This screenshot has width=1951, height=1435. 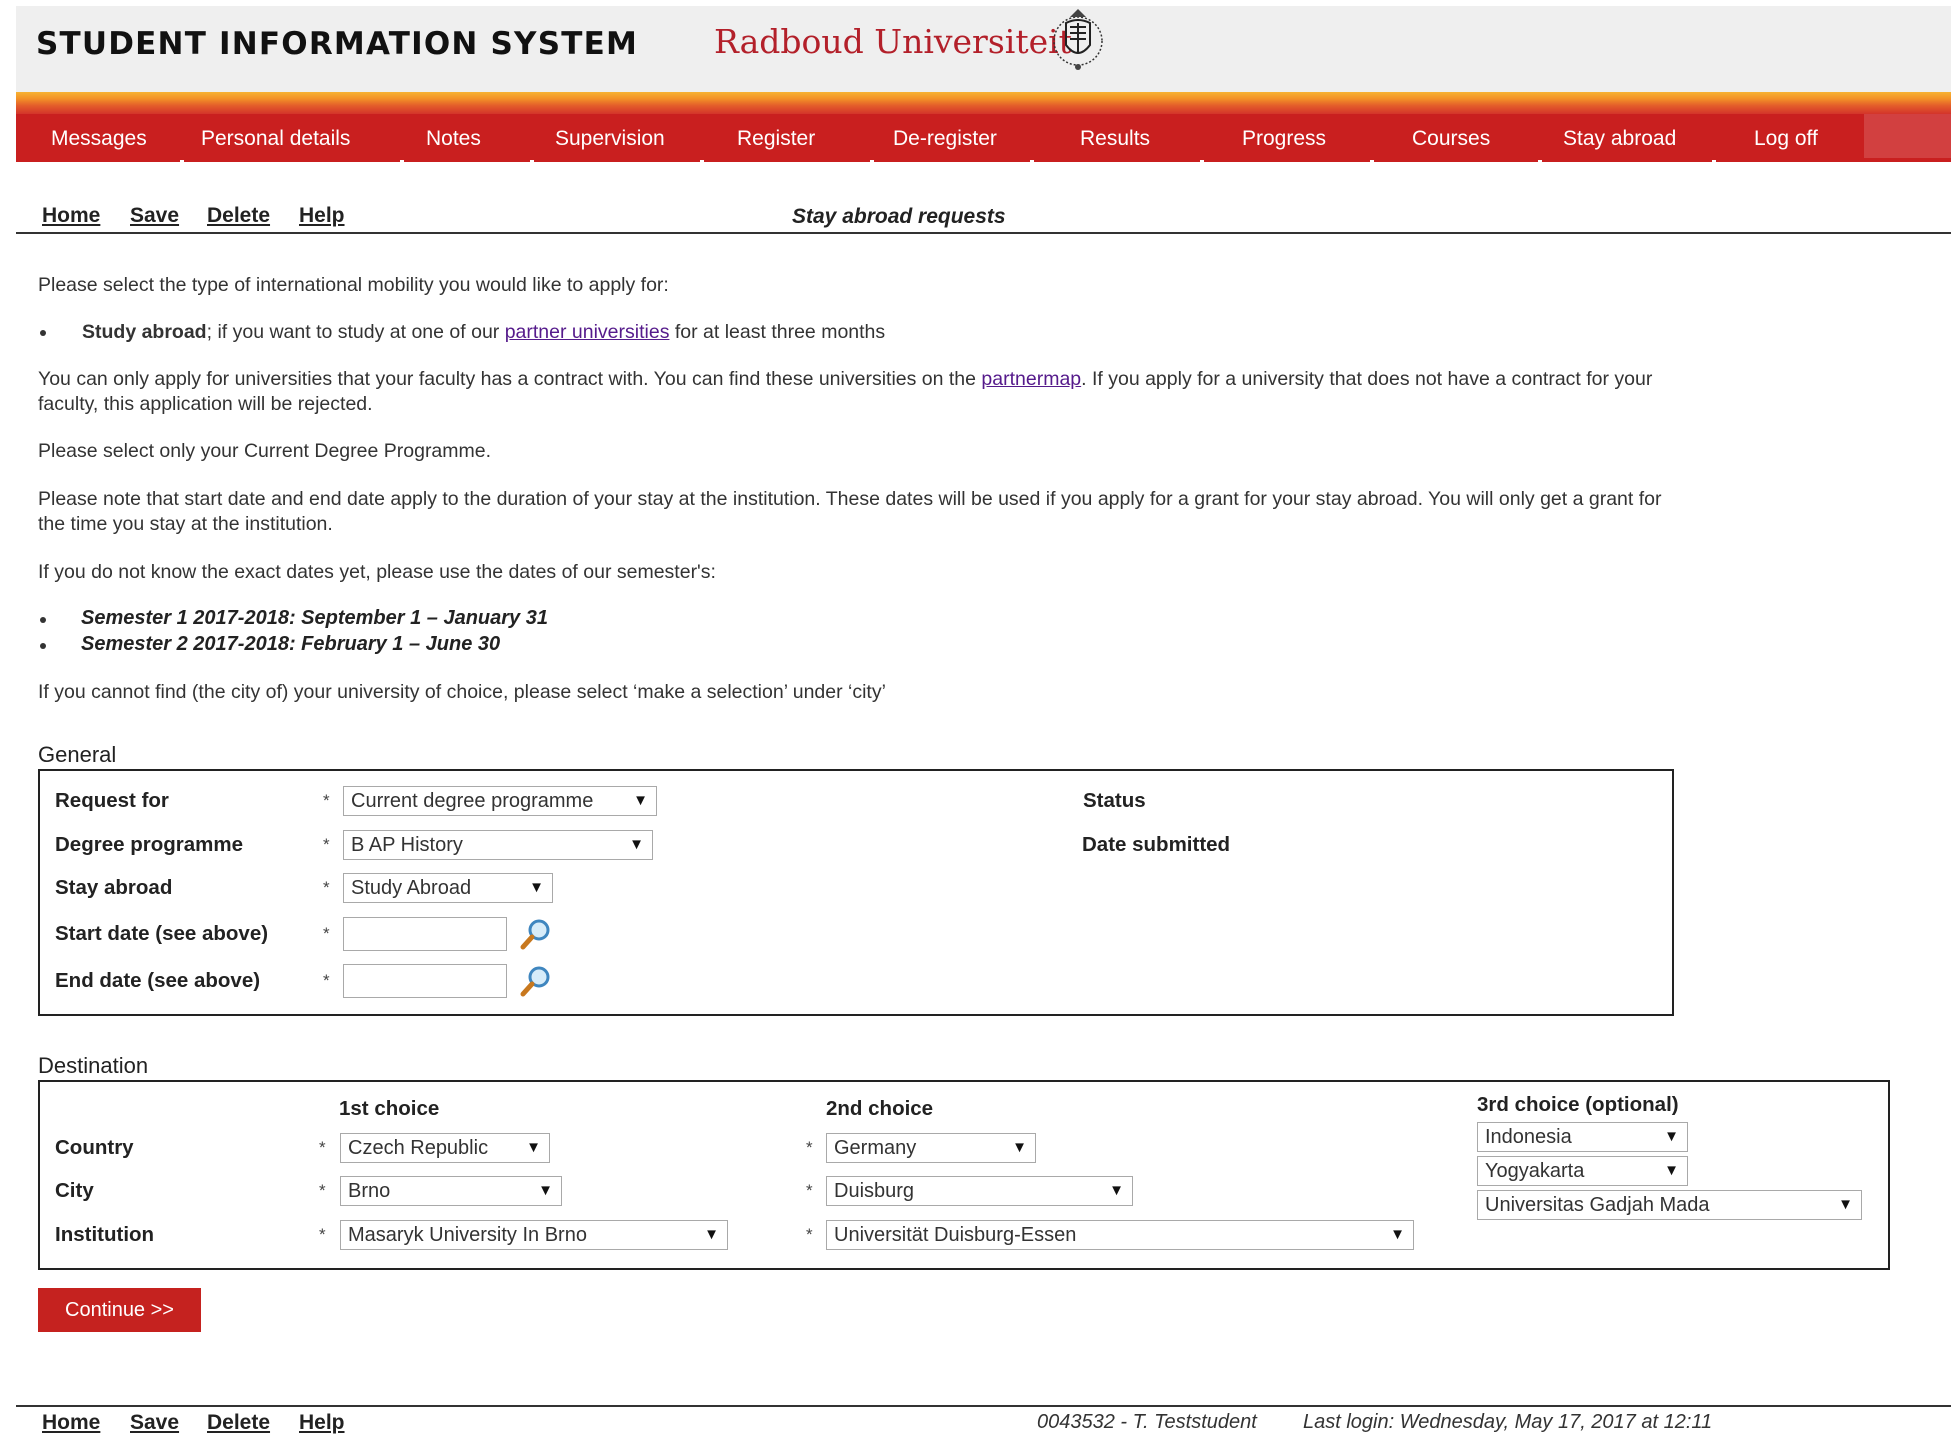 I want to click on nav-stay-abroad: Stay abroad, so click(x=1619, y=139).